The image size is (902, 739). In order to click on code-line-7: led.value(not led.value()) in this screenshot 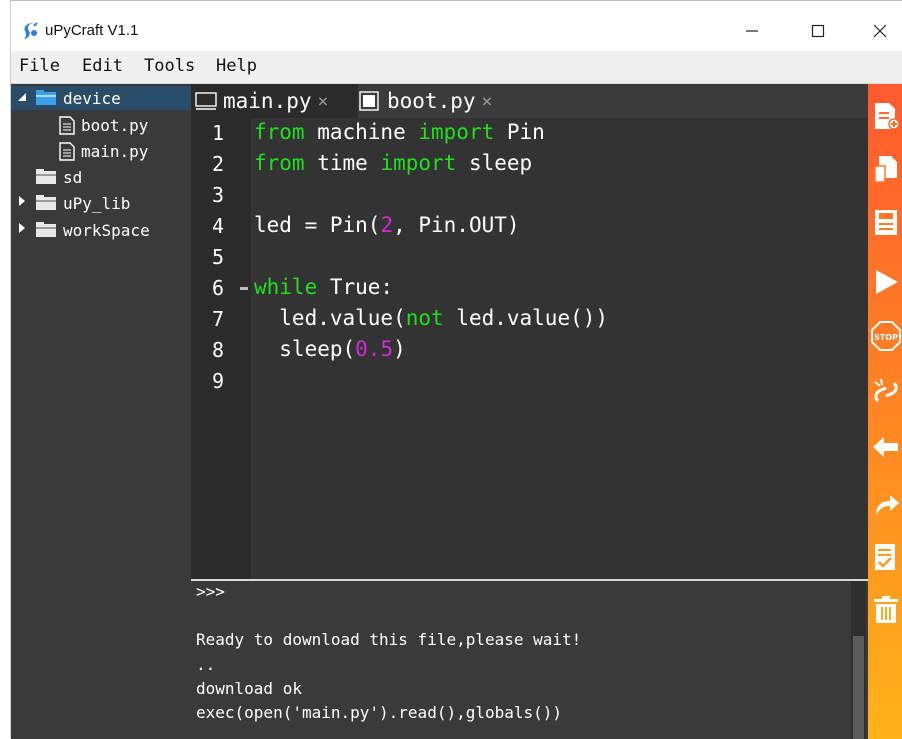, I will do `click(431, 318)`.